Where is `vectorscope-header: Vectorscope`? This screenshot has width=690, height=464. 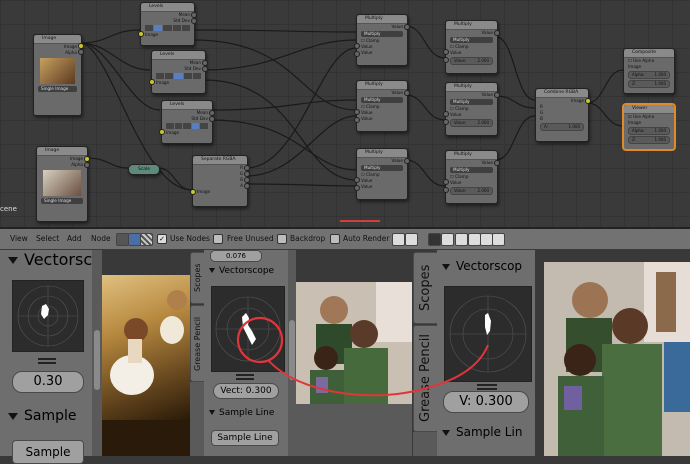 vectorscope-header: Vectorscope is located at coordinates (241, 271).